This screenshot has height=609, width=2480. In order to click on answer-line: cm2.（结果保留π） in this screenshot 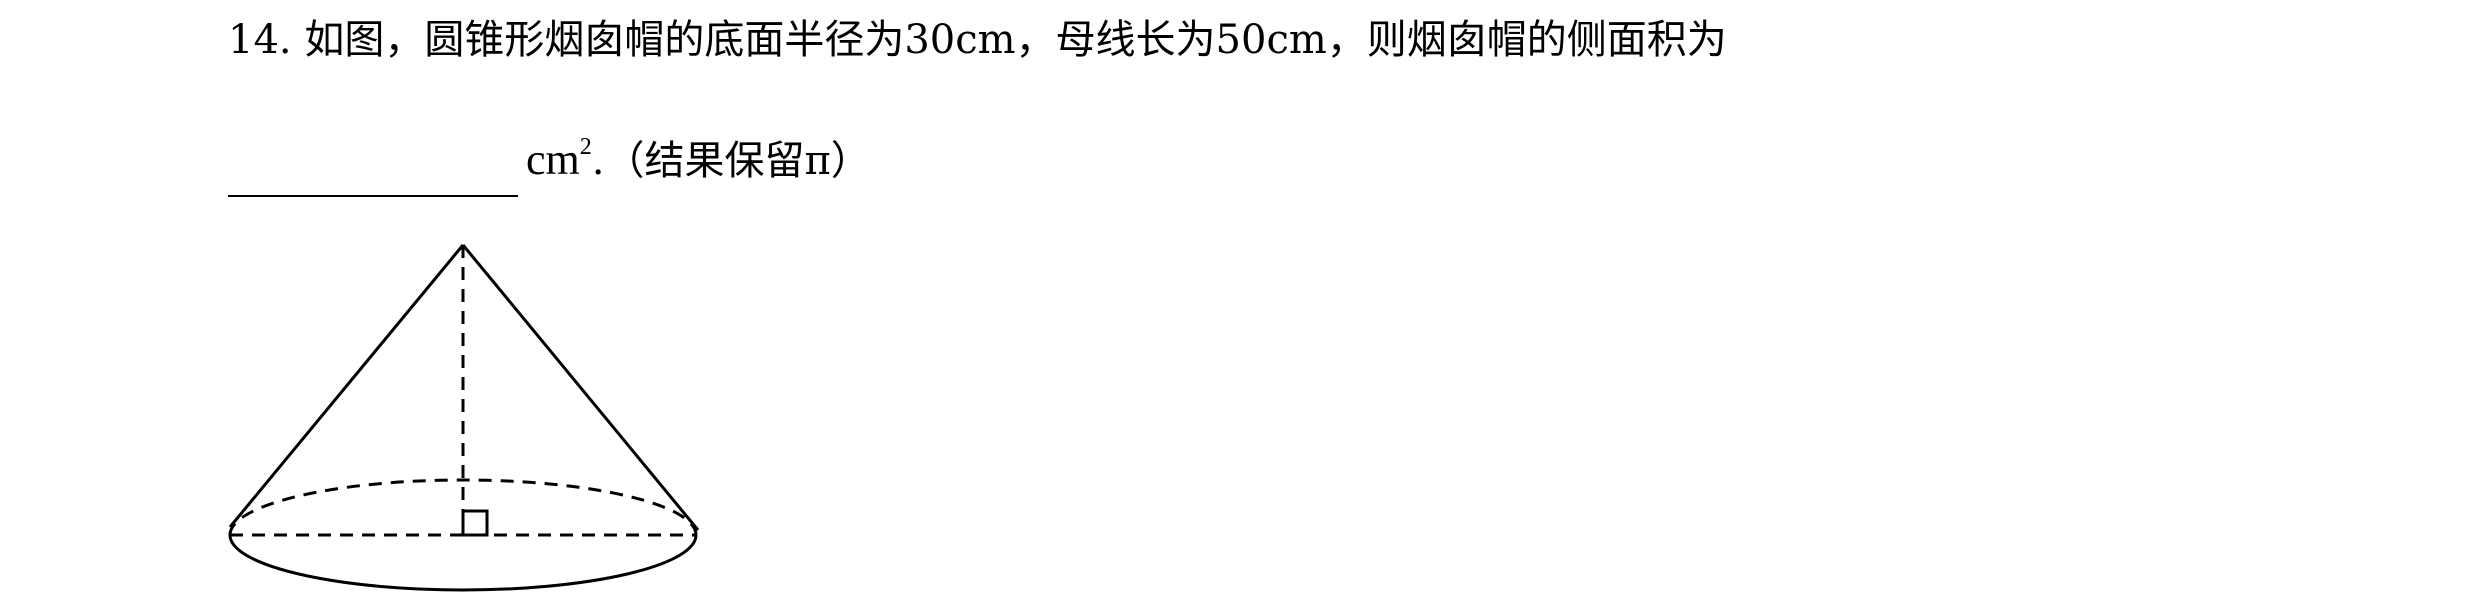, I will do `click(549, 163)`.